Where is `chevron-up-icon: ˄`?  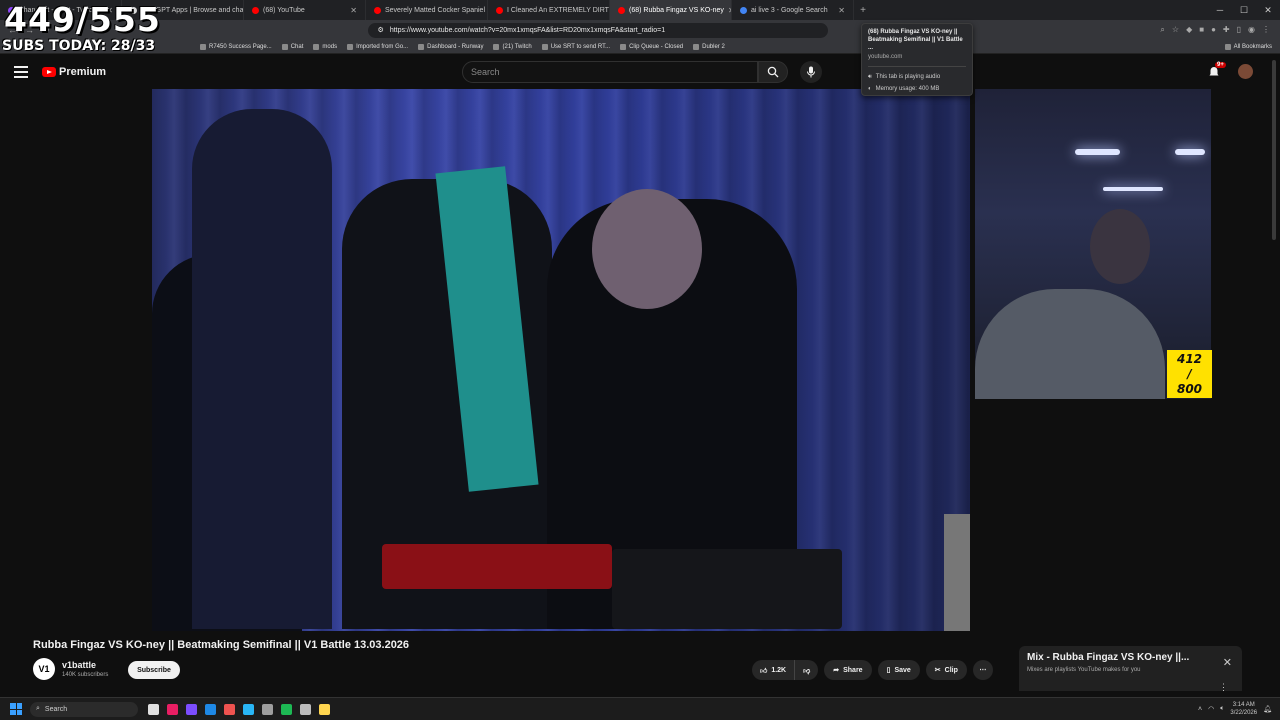 chevron-up-icon: ˄ is located at coordinates (1200, 709).